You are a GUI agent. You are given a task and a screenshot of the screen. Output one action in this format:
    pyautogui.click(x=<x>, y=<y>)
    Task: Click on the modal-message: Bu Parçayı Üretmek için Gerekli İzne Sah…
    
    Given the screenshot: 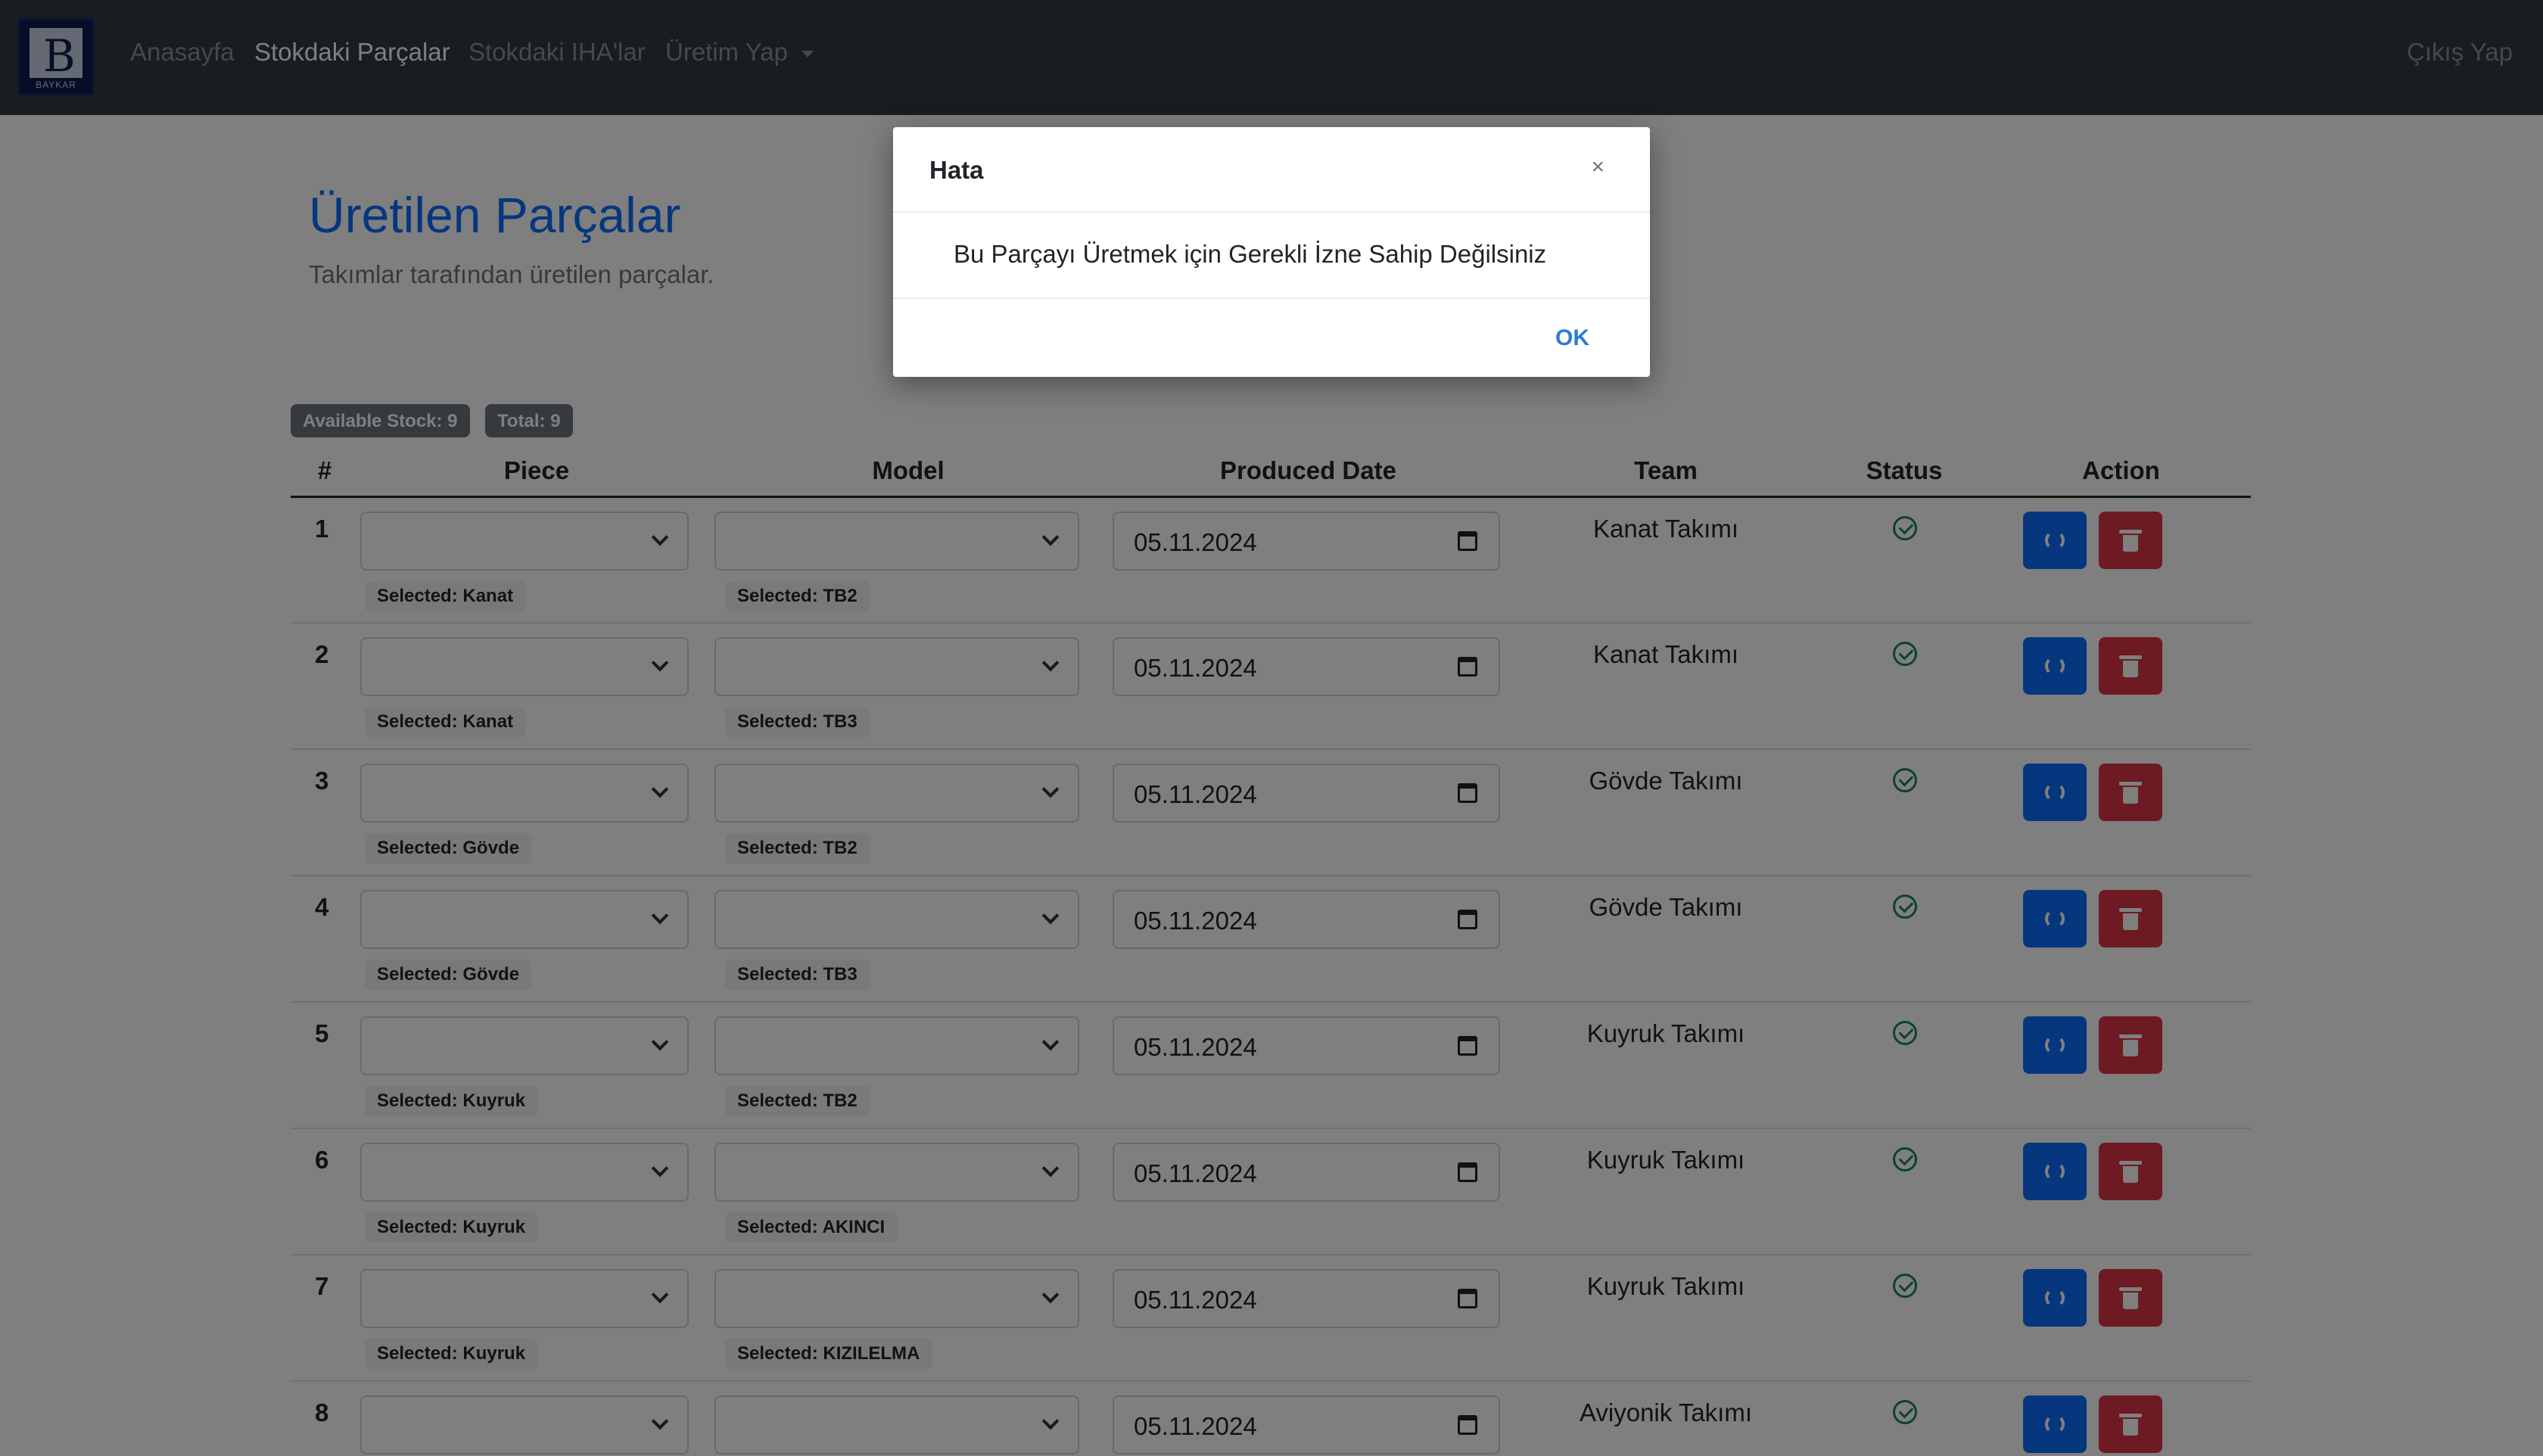 What is the action you would take?
    pyautogui.click(x=1250, y=254)
    